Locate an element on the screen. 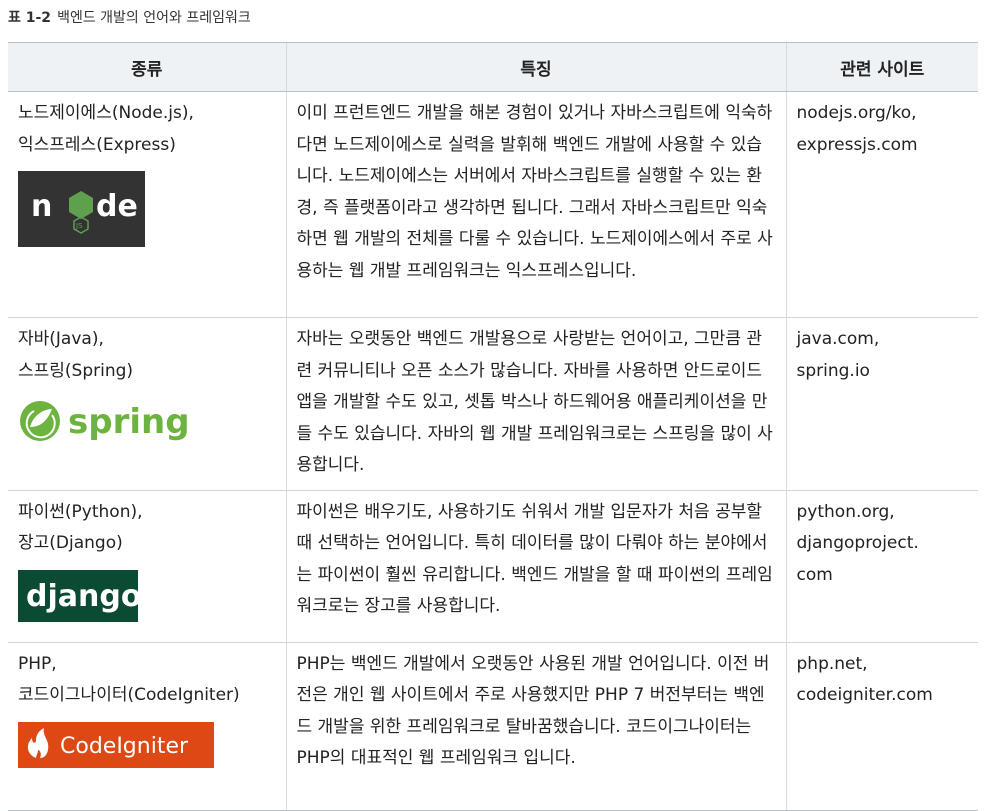 Image resolution: width=994 pixels, height=811 pixels. svg-text: de is located at coordinates (117, 206).